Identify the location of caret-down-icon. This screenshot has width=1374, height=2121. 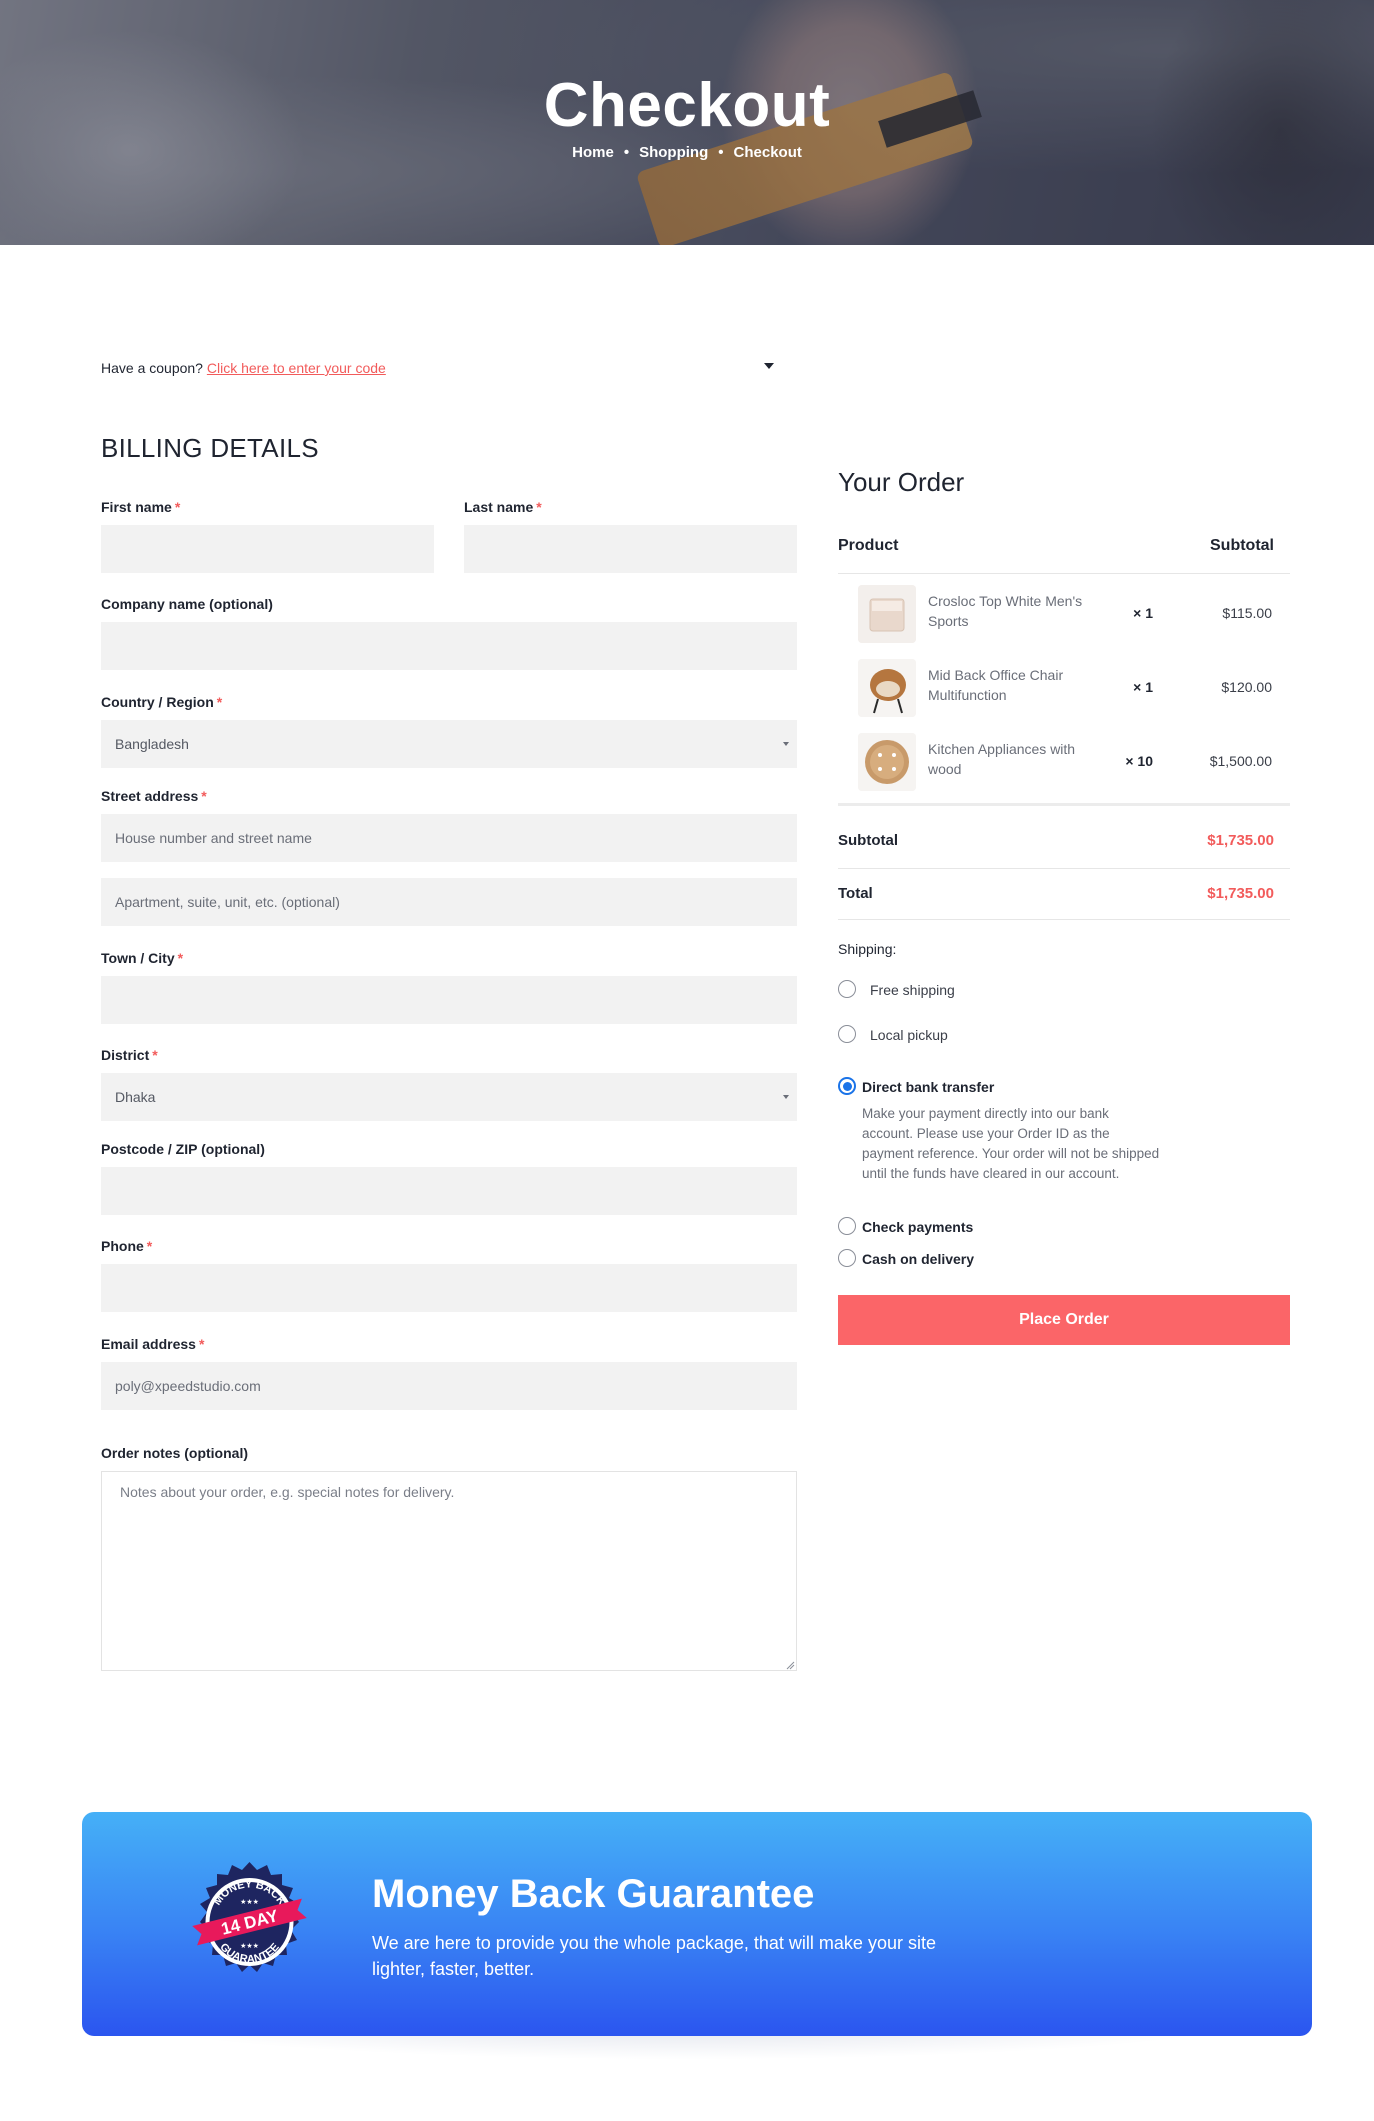
(769, 366).